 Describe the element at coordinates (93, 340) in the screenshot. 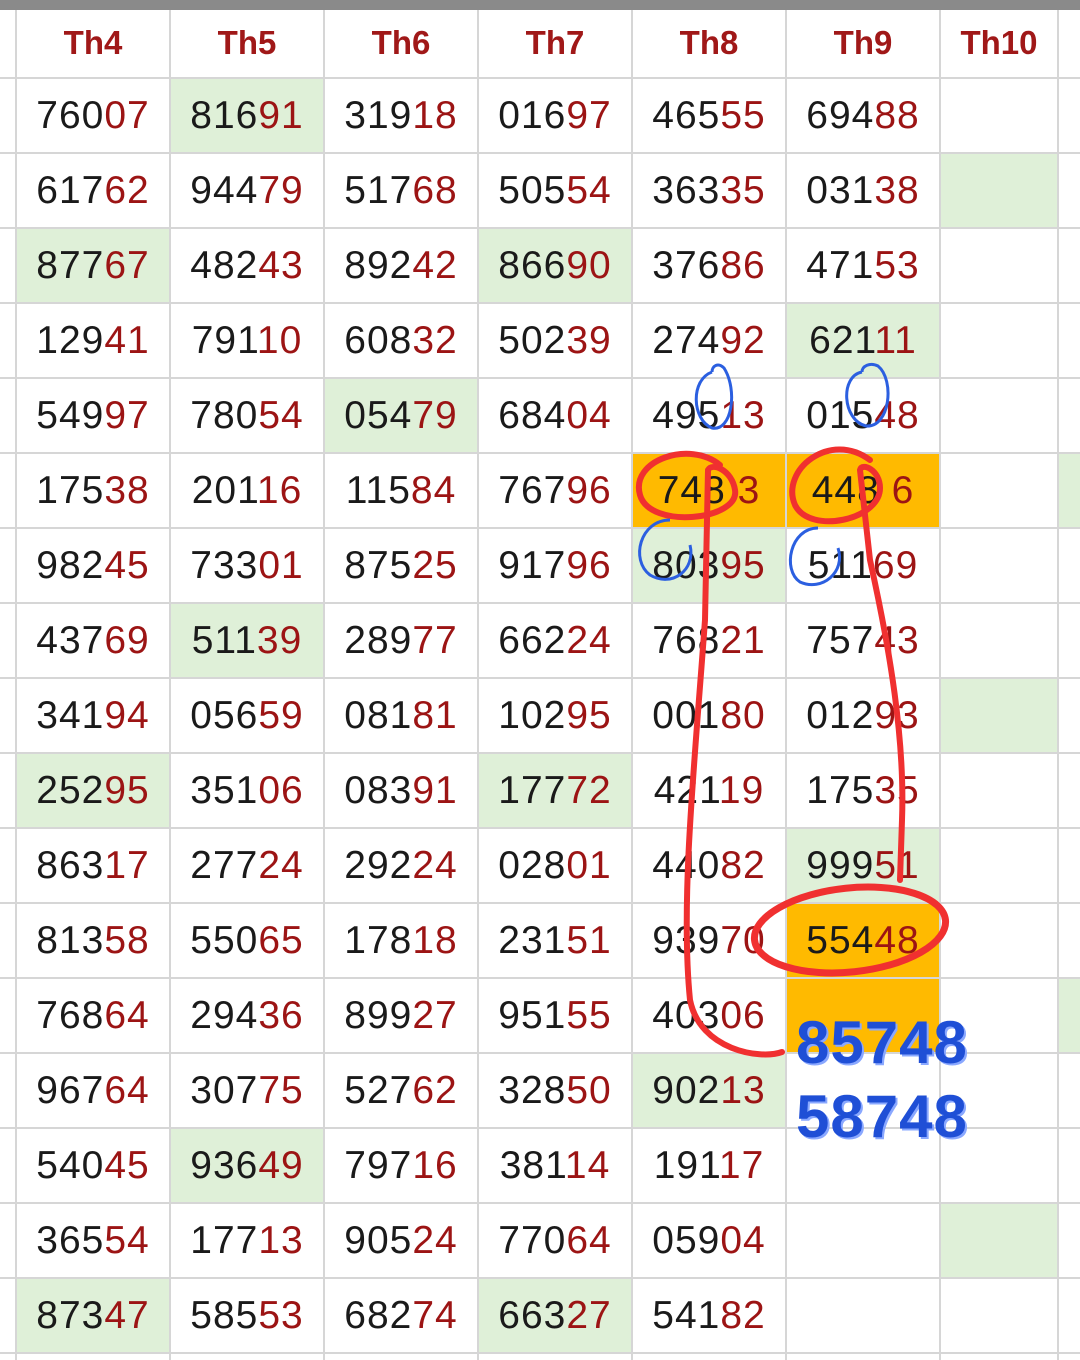

I see `result-cell: 12941` at that location.